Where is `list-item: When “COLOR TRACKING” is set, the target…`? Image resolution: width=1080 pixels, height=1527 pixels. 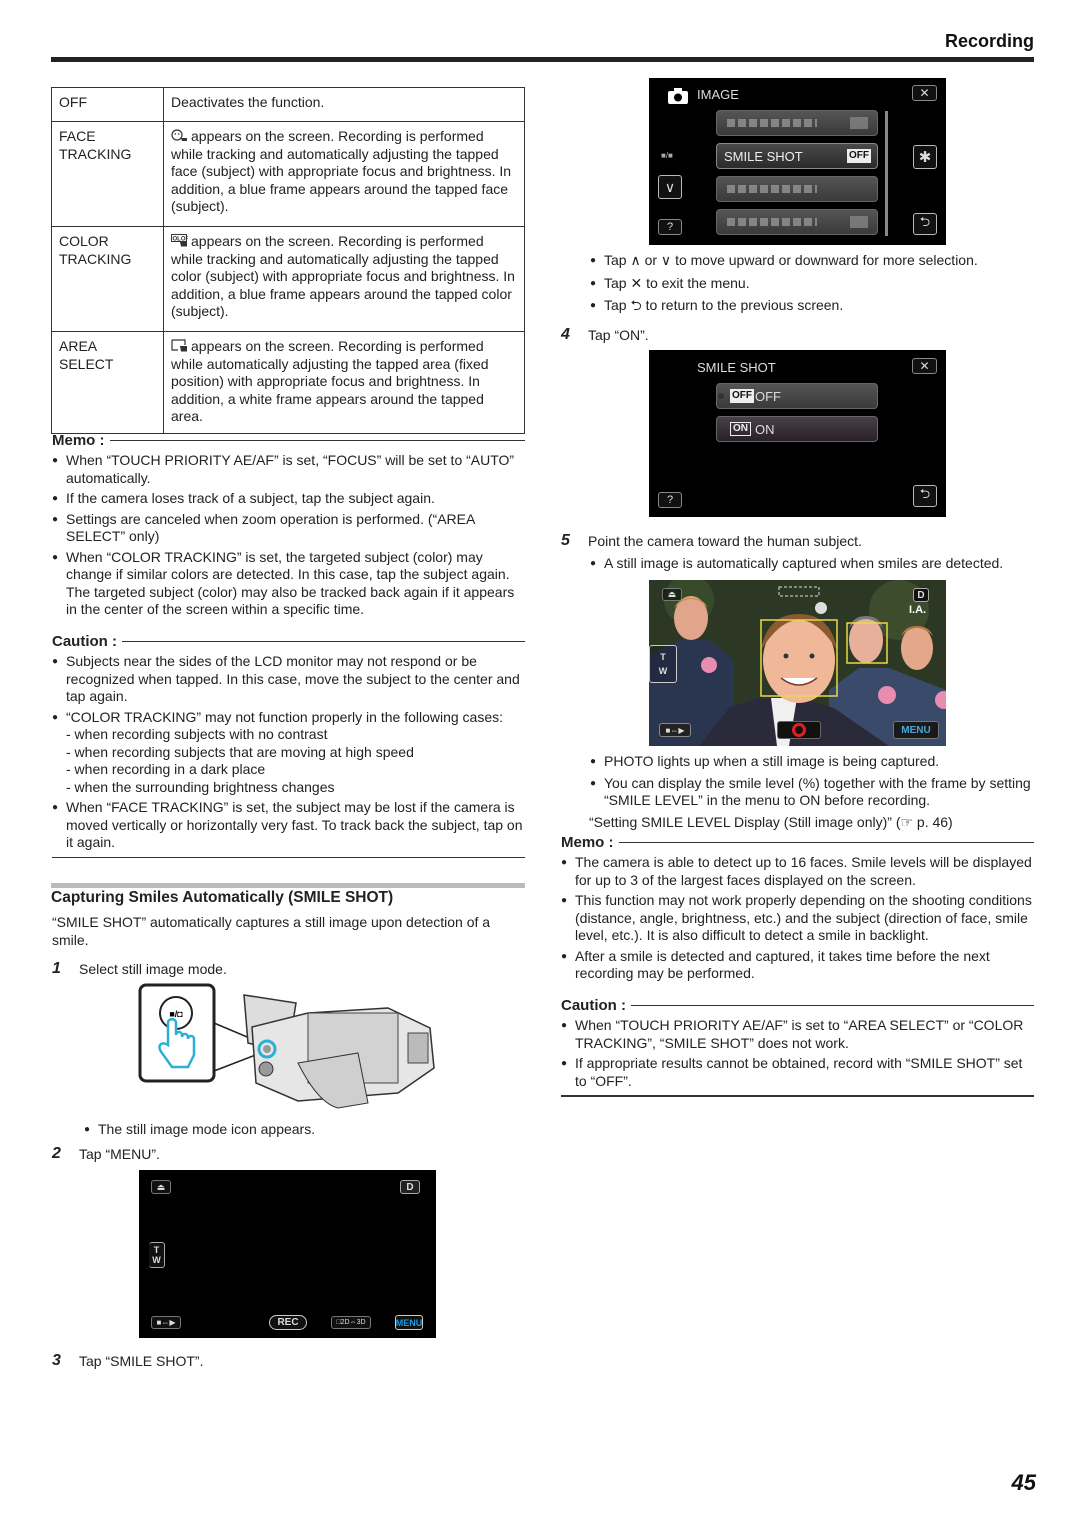
list-item: When “COLOR TRACKING” is set, the target… is located at coordinates (288, 584).